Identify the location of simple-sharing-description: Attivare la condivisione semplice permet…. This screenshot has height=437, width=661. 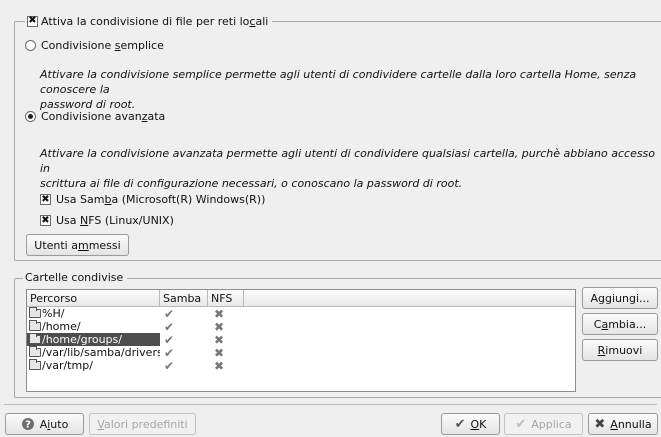
(350, 89).